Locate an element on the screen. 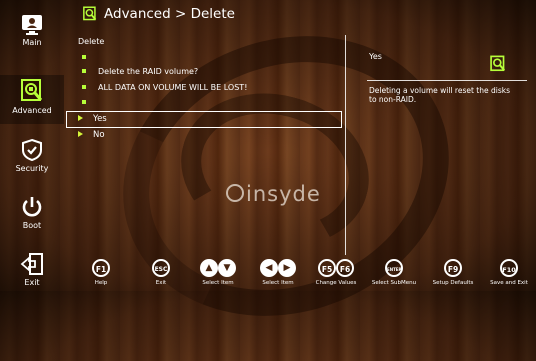 This screenshot has width=536, height=361. arrow-left-icon: ◀ is located at coordinates (269, 268).